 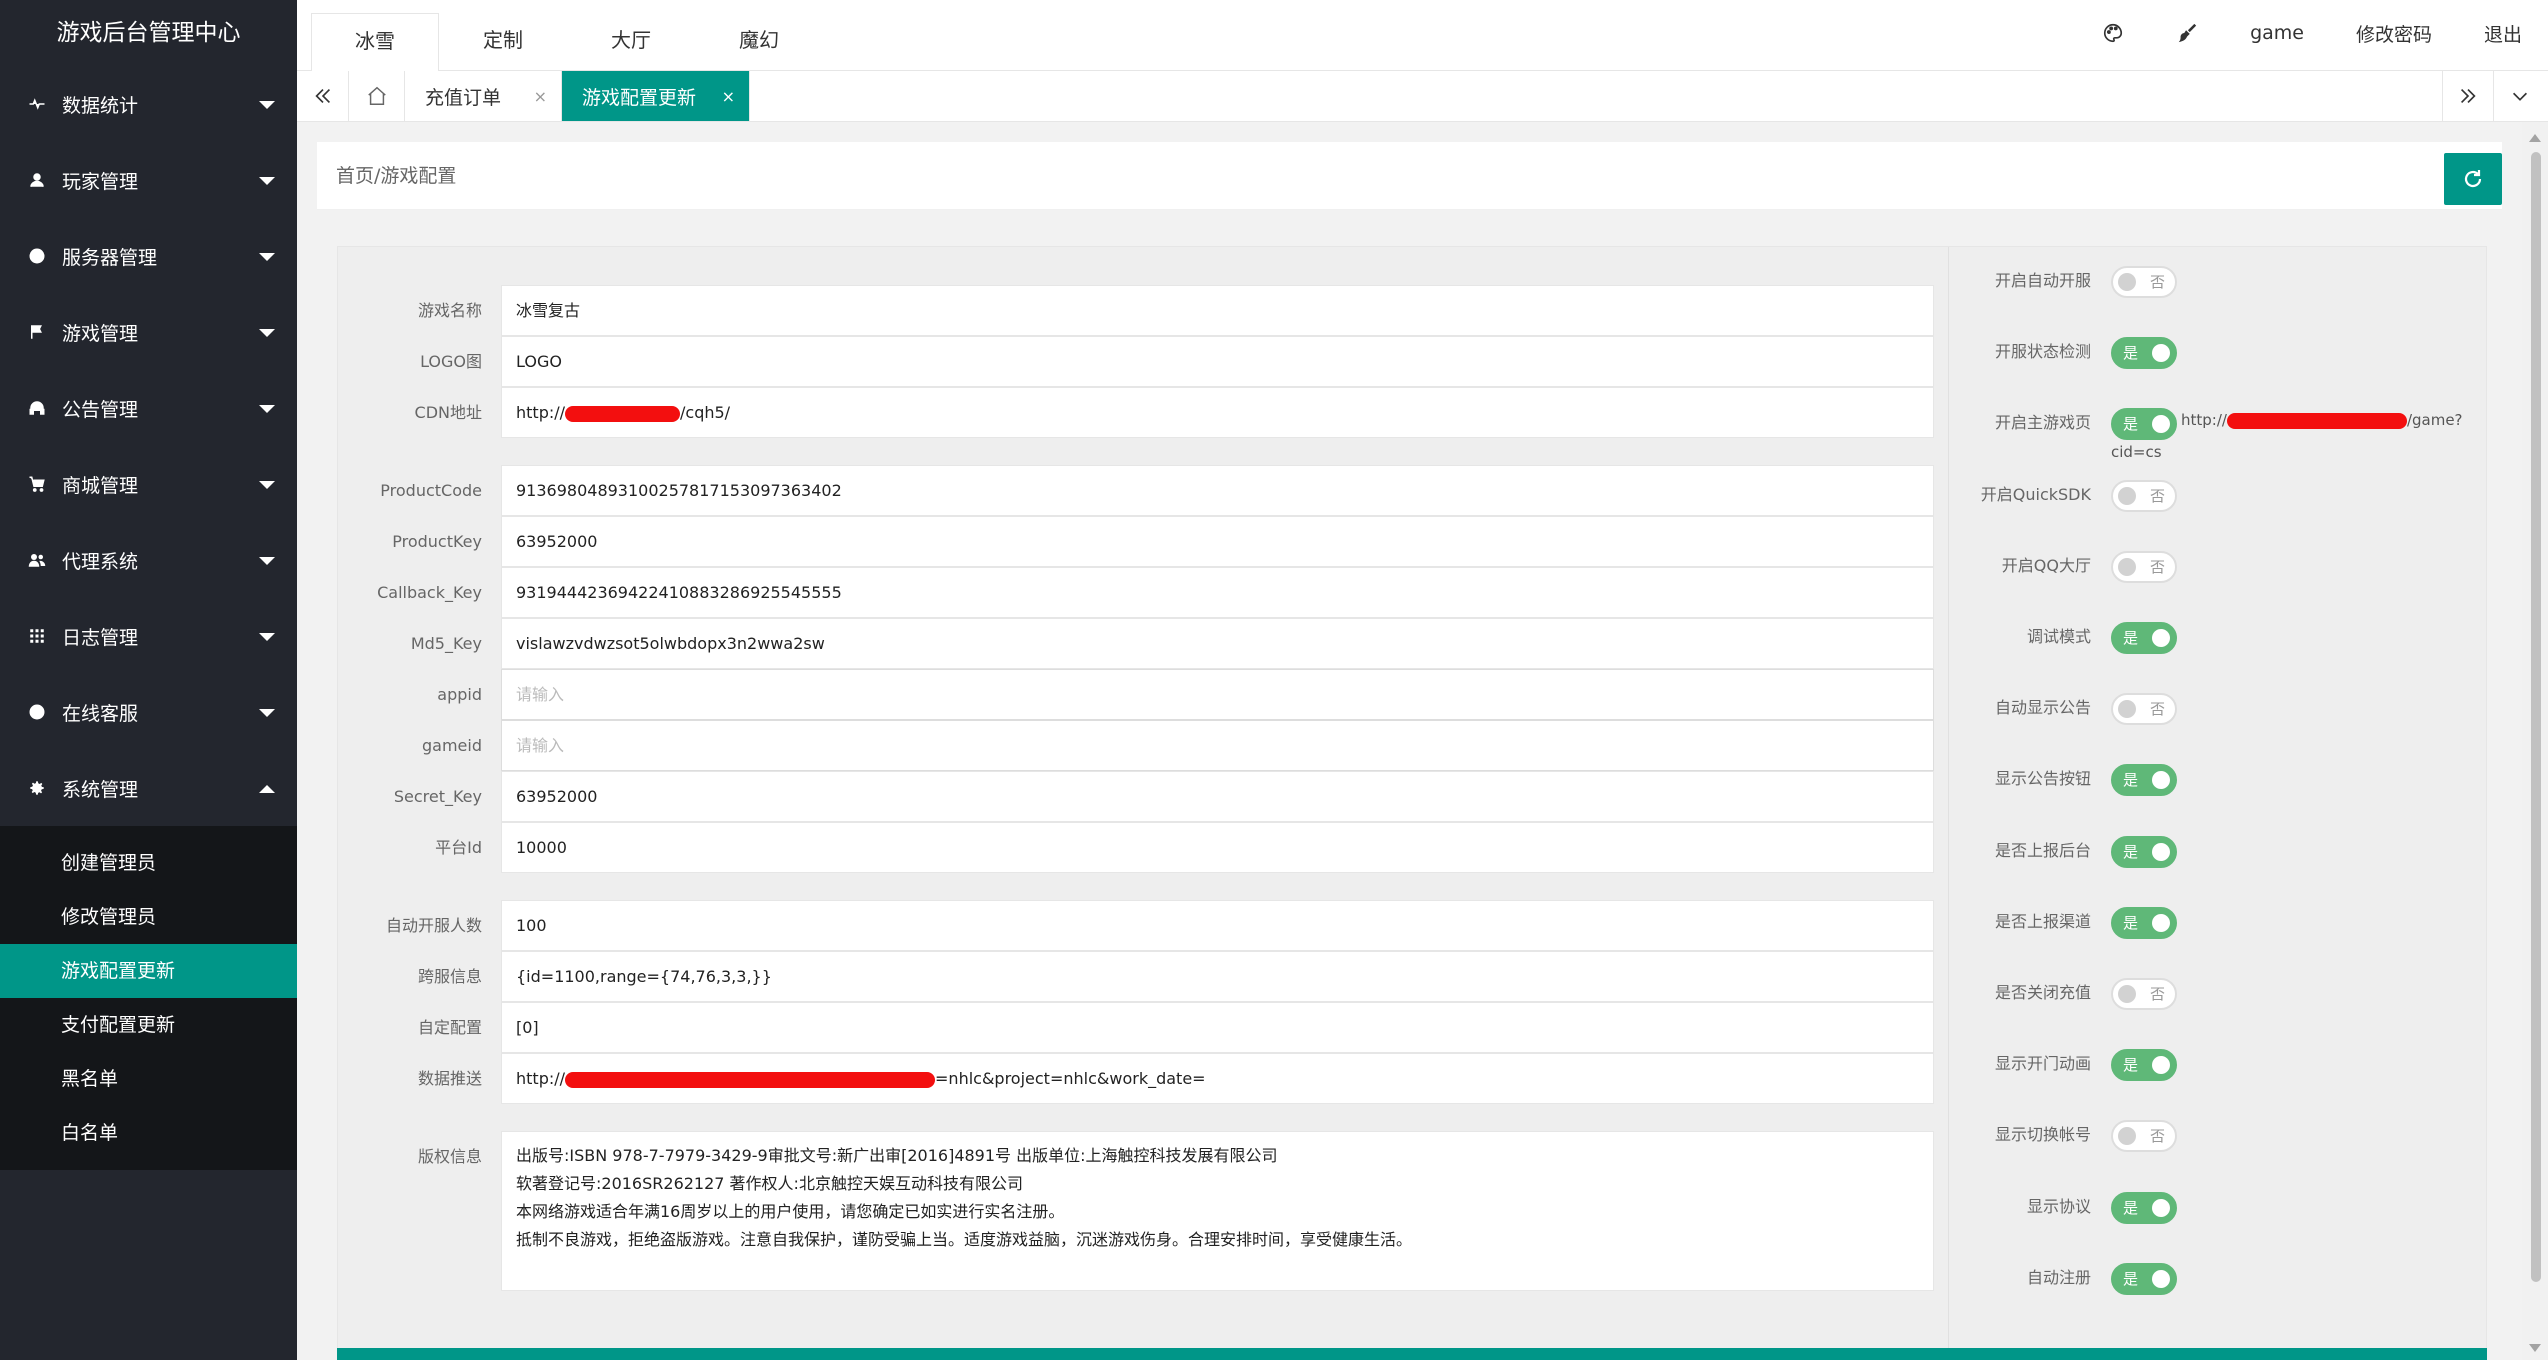 What do you see at coordinates (37, 180) in the screenshot?
I see `user-icon` at bounding box center [37, 180].